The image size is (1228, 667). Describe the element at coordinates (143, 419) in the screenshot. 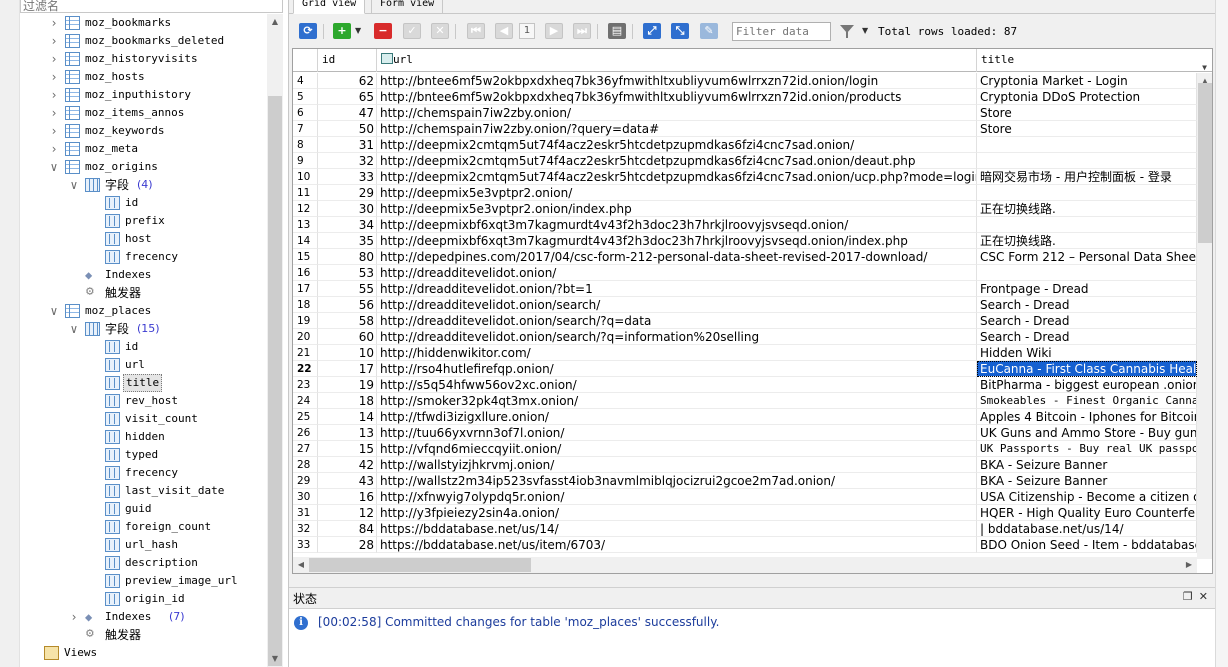

I see `tree-node-col: visit_count` at that location.